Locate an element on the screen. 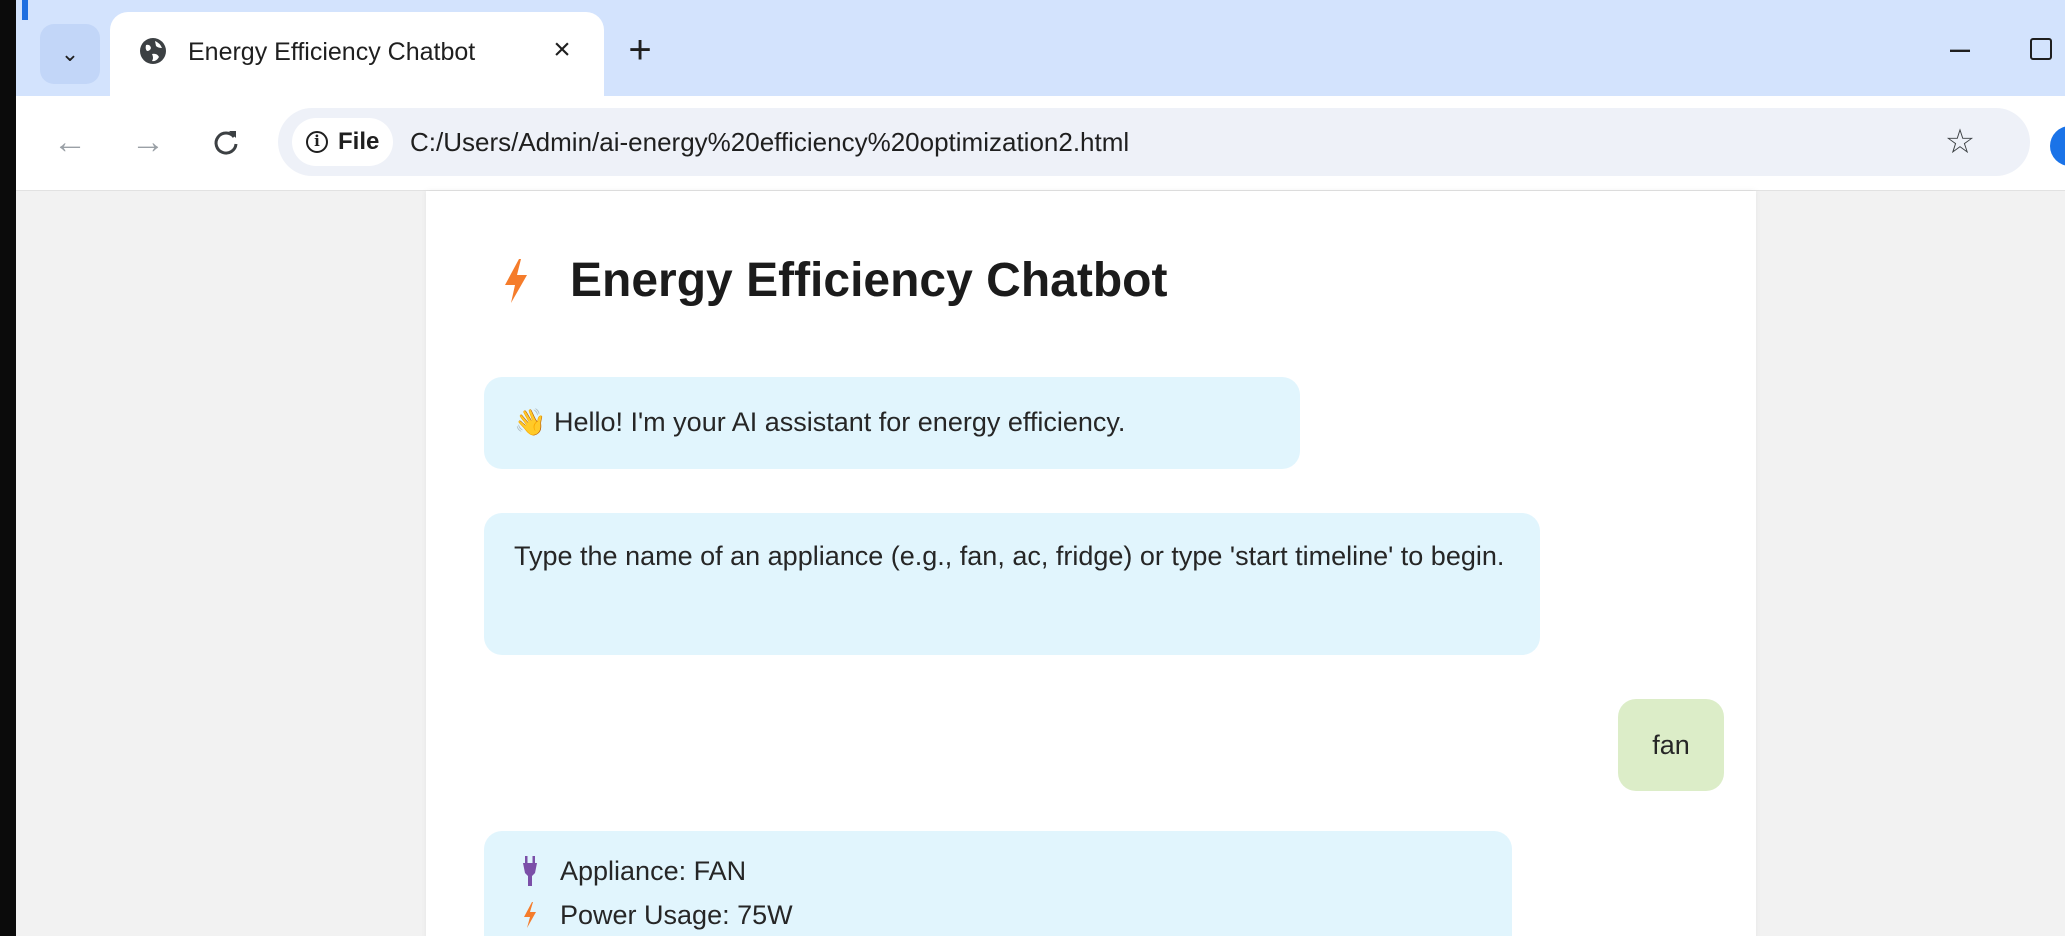 Image resolution: width=2065 pixels, height=936 pixels. reload-button is located at coordinates (226, 142).